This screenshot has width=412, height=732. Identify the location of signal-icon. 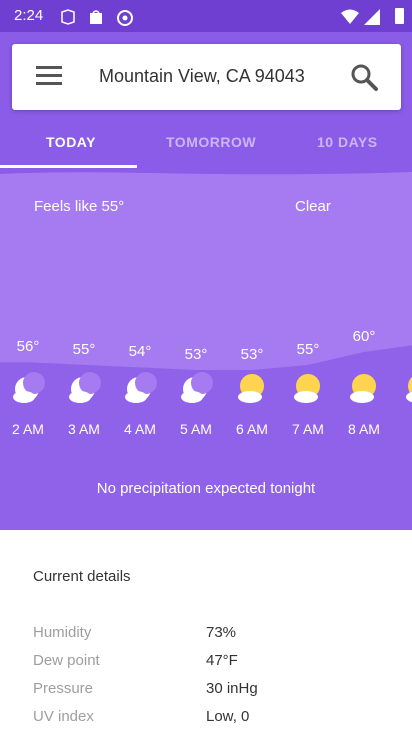
(372, 17).